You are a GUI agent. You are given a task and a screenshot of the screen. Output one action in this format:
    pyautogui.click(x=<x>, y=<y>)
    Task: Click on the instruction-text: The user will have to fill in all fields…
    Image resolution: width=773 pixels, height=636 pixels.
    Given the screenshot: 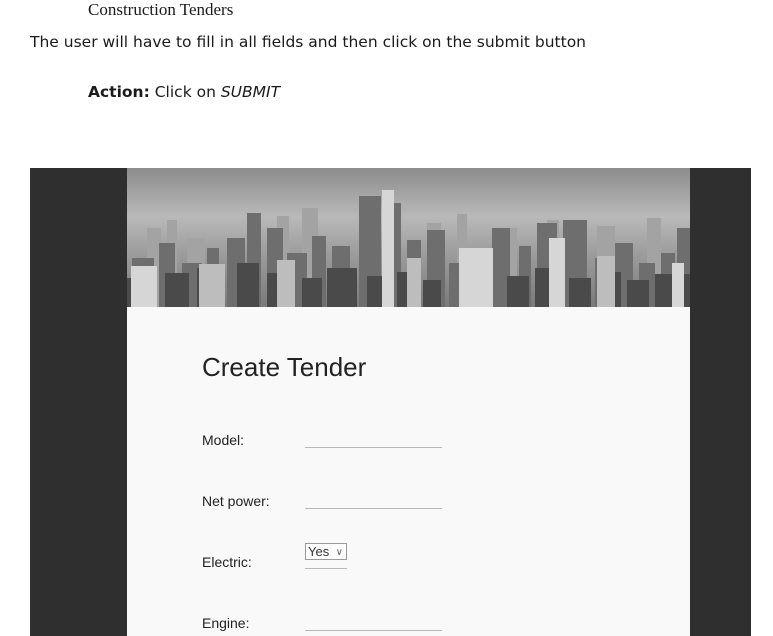 What is the action you would take?
    pyautogui.click(x=308, y=42)
    